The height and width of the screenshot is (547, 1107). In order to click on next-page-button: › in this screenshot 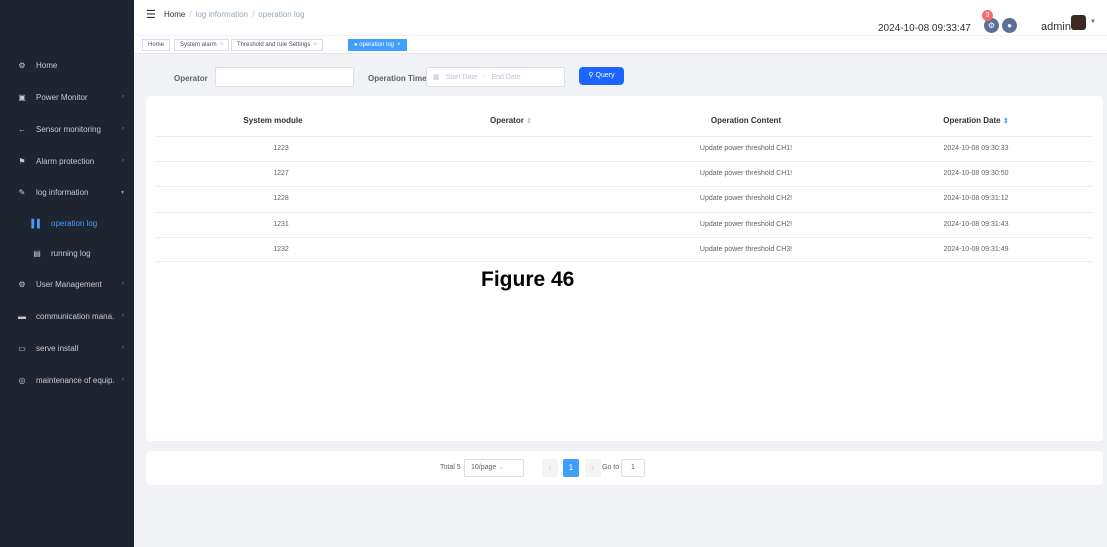, I will do `click(593, 468)`.